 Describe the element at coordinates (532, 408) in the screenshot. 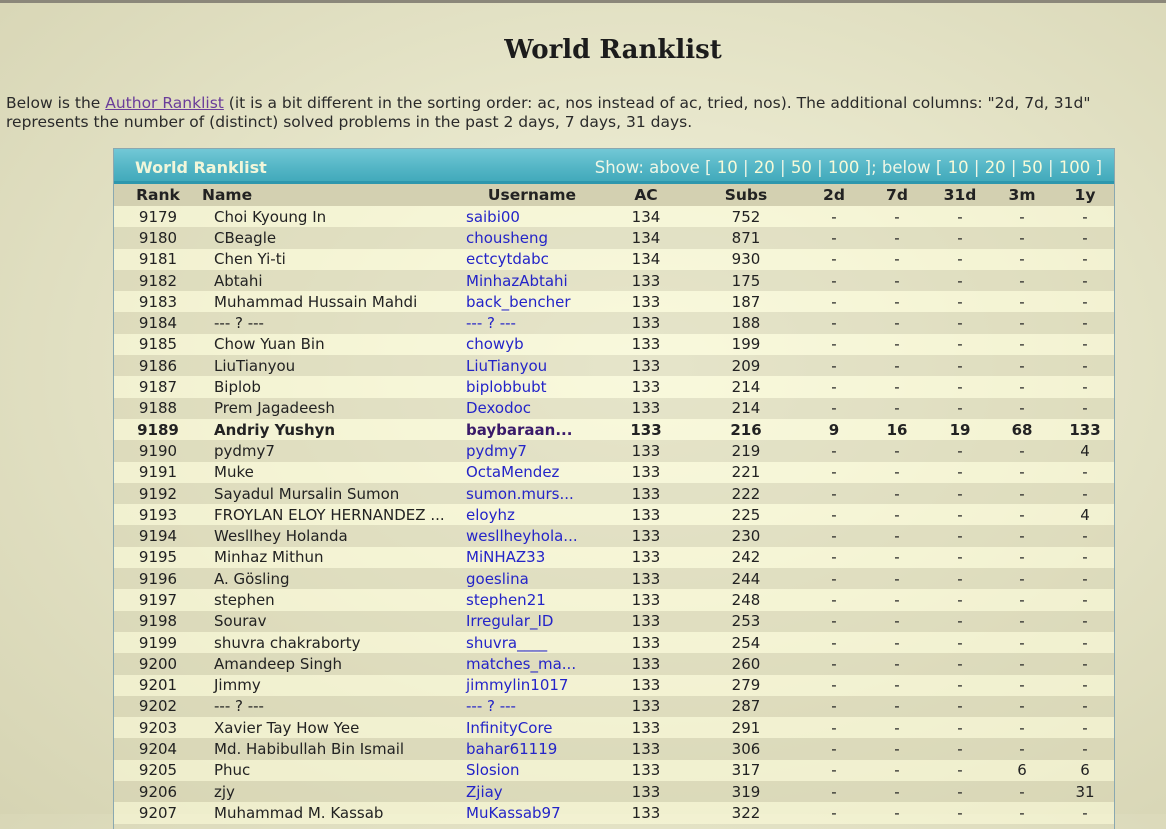

I see `username-link: Dexodoc` at that location.